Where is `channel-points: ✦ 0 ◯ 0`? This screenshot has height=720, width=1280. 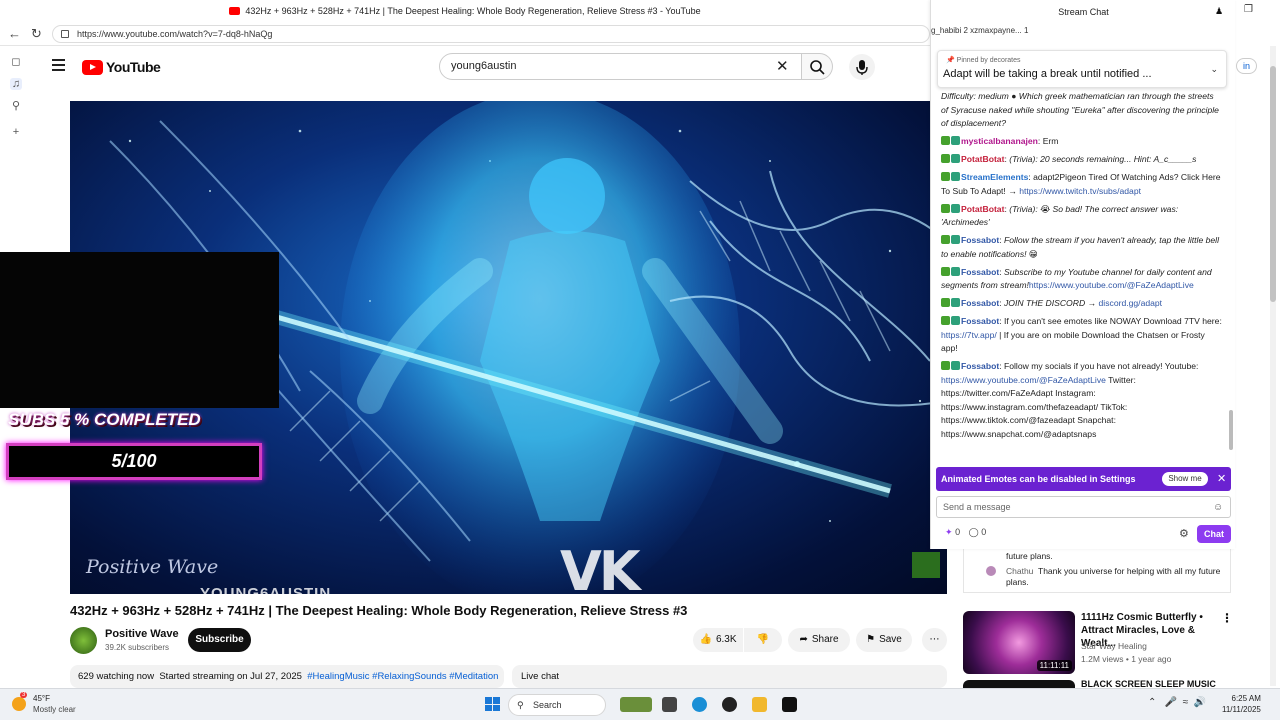 channel-points: ✦ 0 ◯ 0 is located at coordinates (965, 532).